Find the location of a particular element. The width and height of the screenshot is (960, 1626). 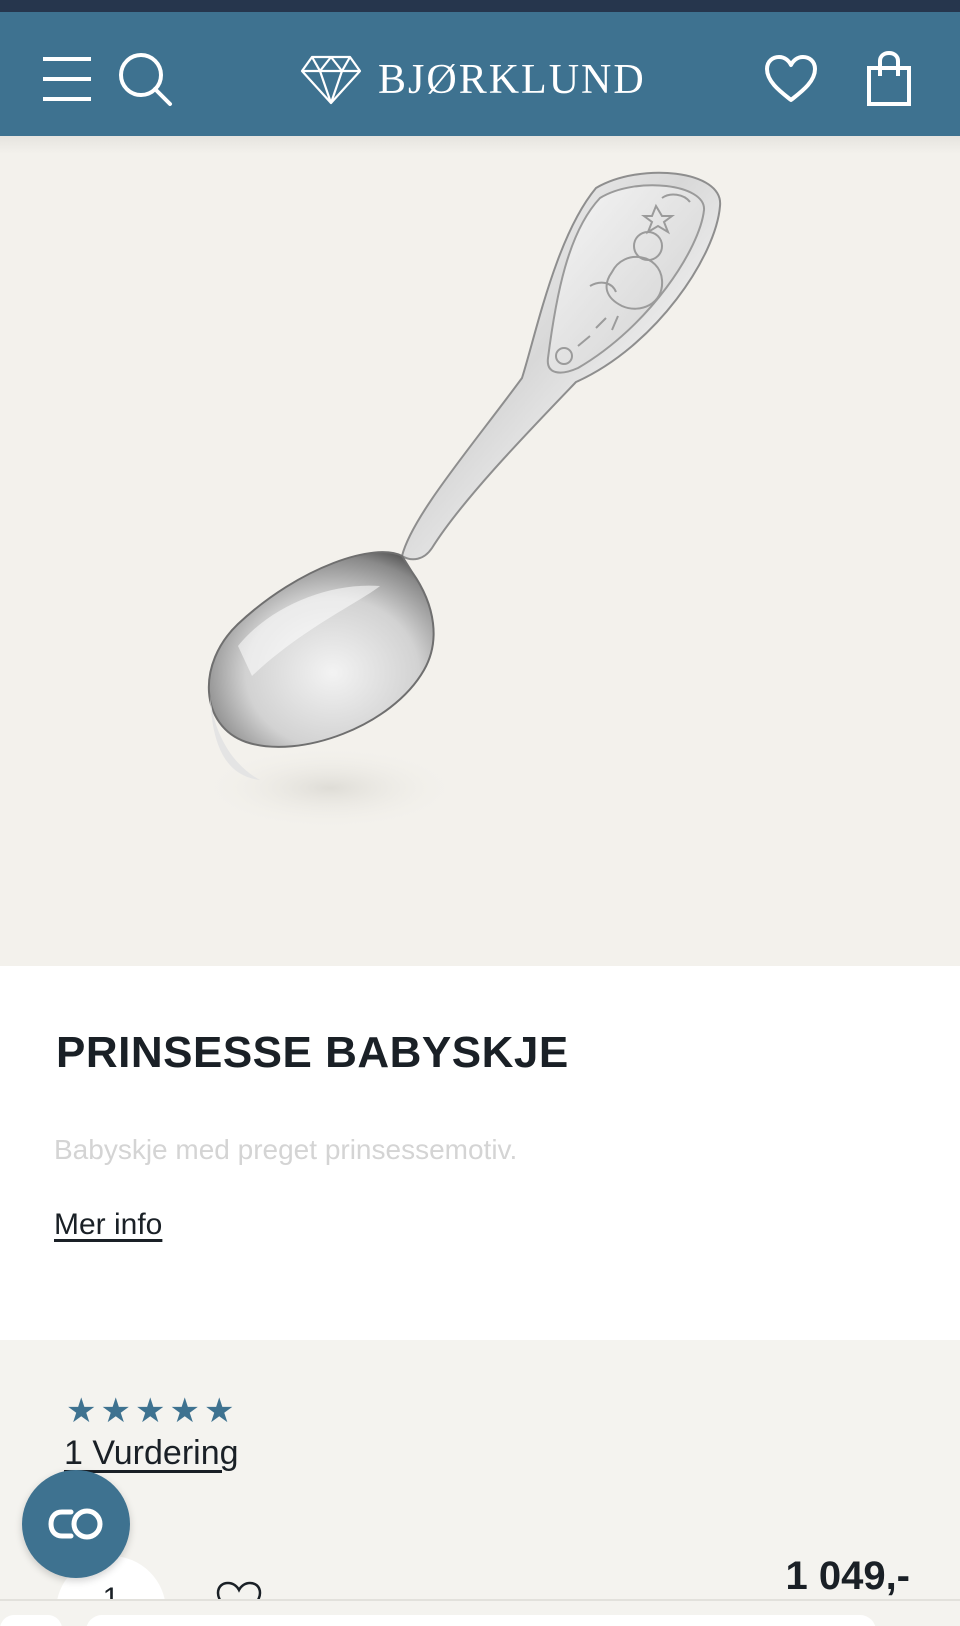

toolbar-button is located at coordinates (31, 1620).